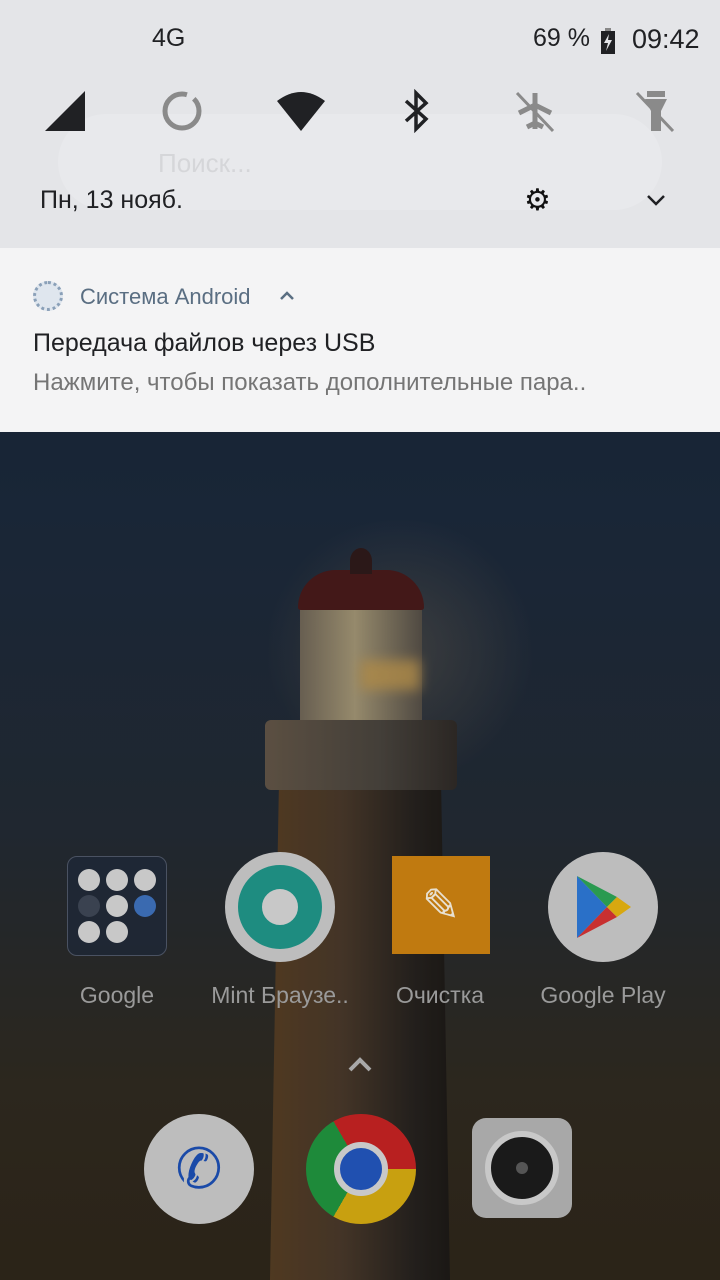  What do you see at coordinates (182, 111) in the screenshot?
I see `data-saver-icon` at bounding box center [182, 111].